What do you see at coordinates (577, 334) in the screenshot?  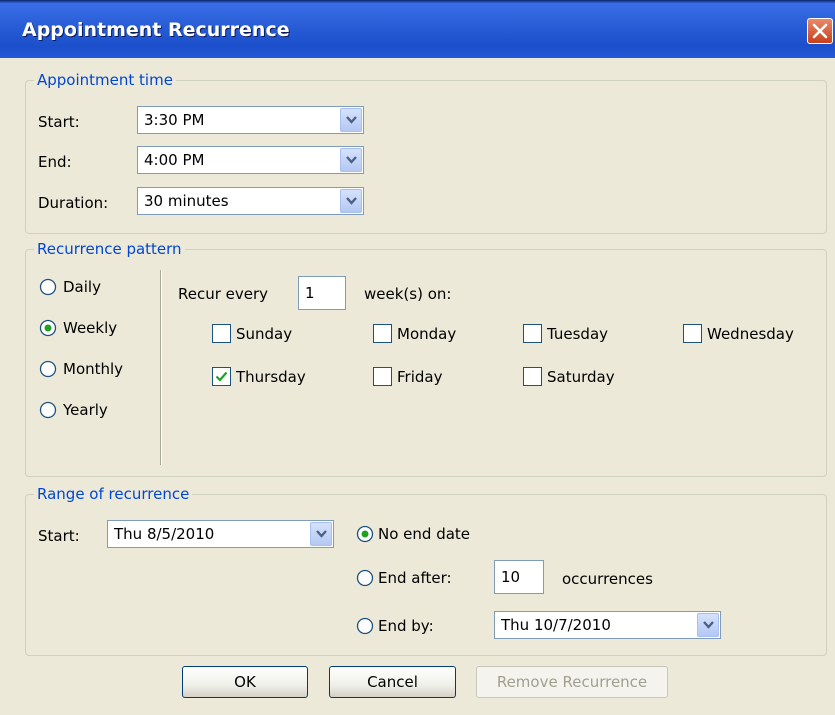 I see `tuesday-label: Tuesday` at bounding box center [577, 334].